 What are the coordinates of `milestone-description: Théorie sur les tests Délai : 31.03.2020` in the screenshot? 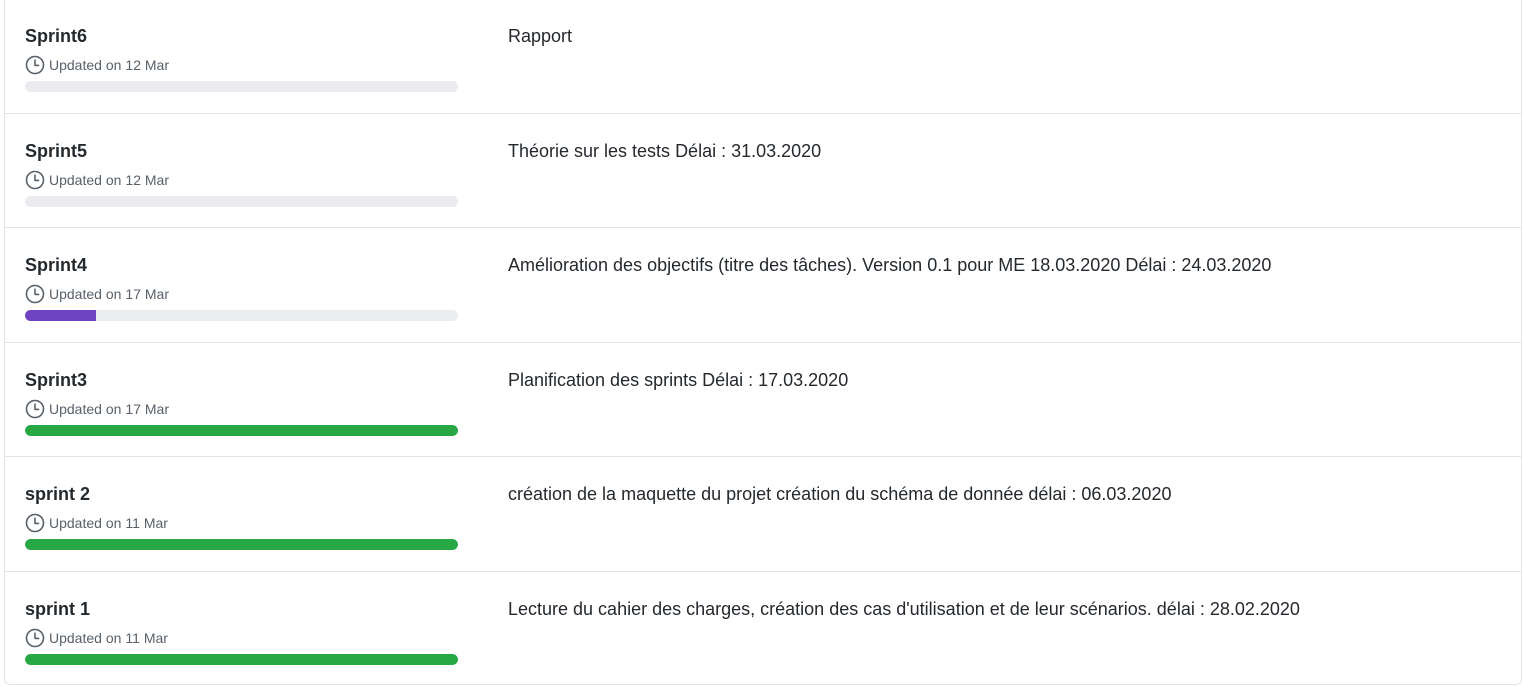 It's located at (665, 150).